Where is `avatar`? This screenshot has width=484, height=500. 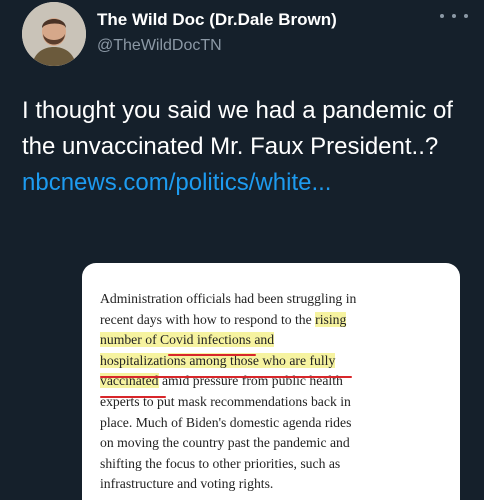
avatar is located at coordinates (54, 34).